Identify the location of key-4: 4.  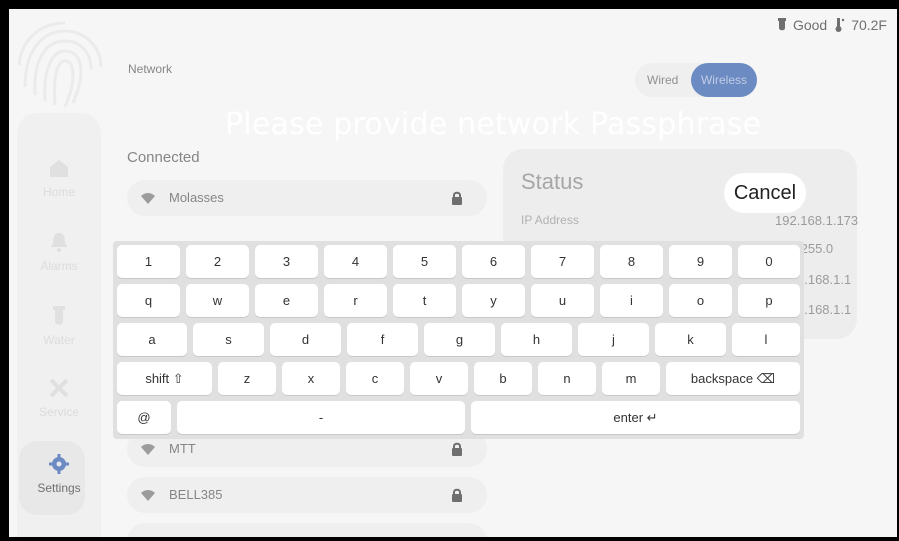
(355, 261).